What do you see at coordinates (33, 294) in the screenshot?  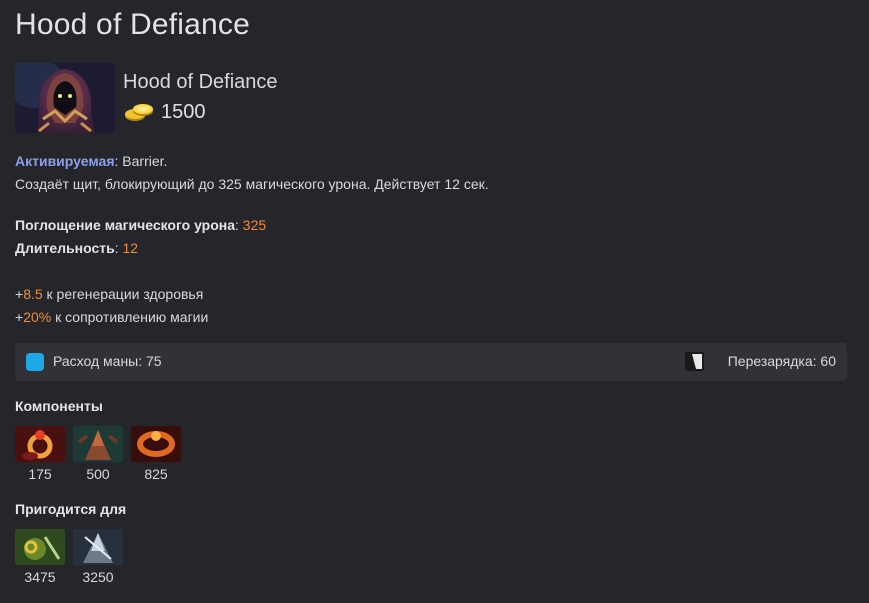 I see `bonus-value: 8.5` at bounding box center [33, 294].